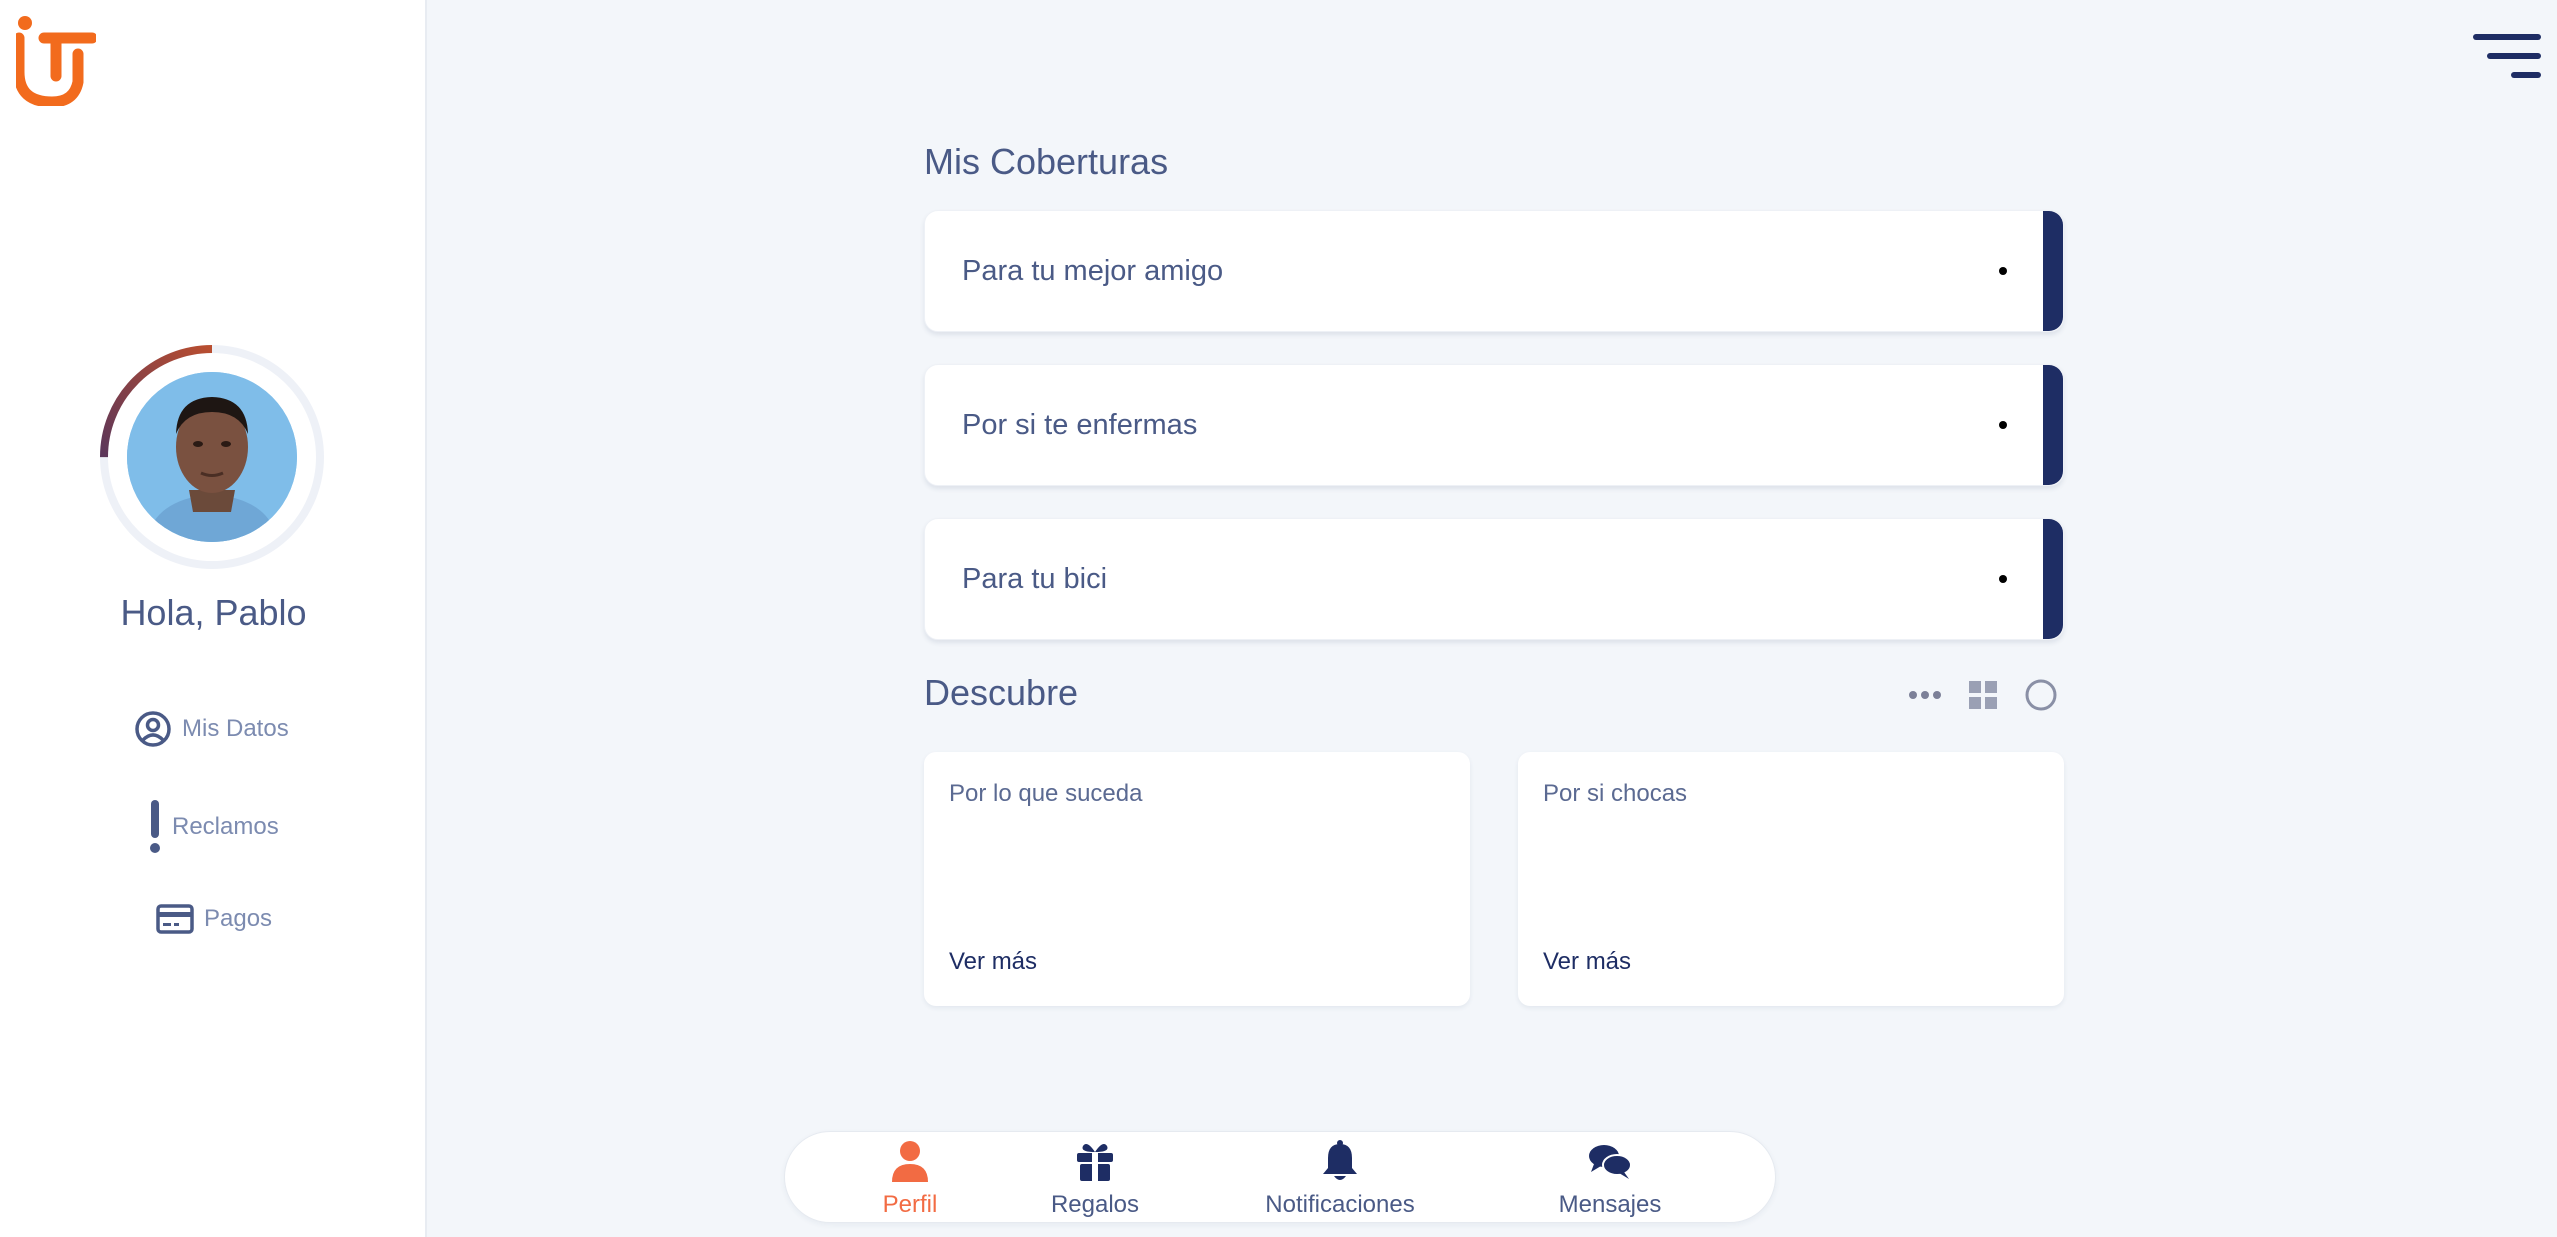 This screenshot has height=1237, width=2557. What do you see at coordinates (1340, 1204) in the screenshot?
I see `nav-label: Notificaciones` at bounding box center [1340, 1204].